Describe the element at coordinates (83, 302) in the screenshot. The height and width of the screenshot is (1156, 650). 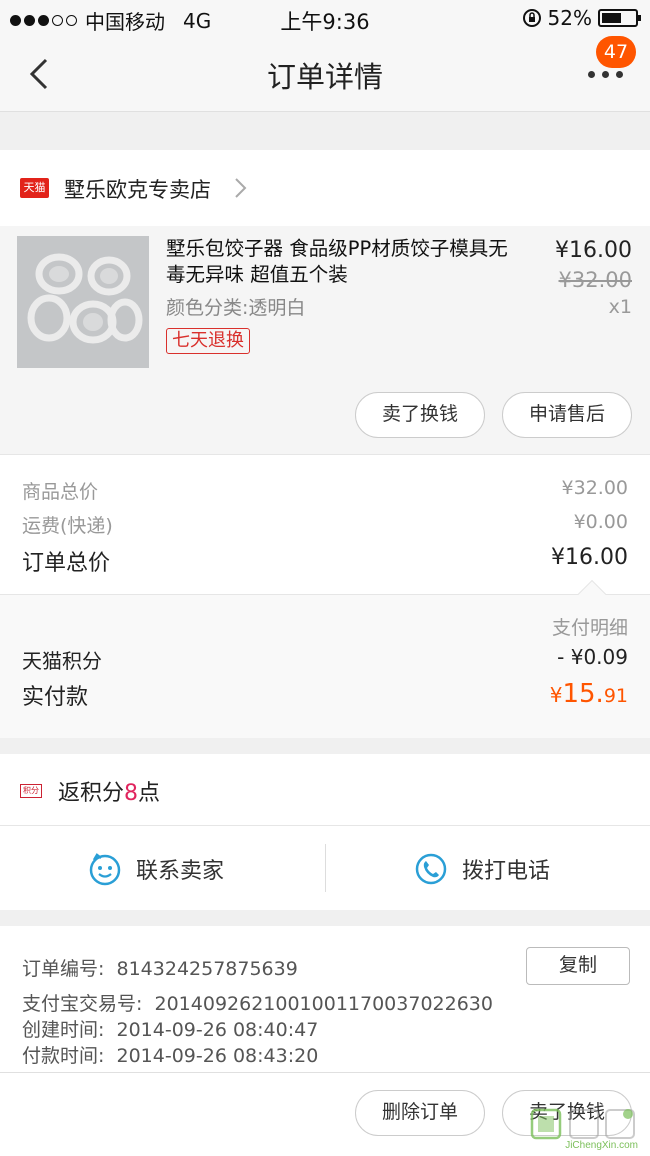
I see `product-image` at that location.